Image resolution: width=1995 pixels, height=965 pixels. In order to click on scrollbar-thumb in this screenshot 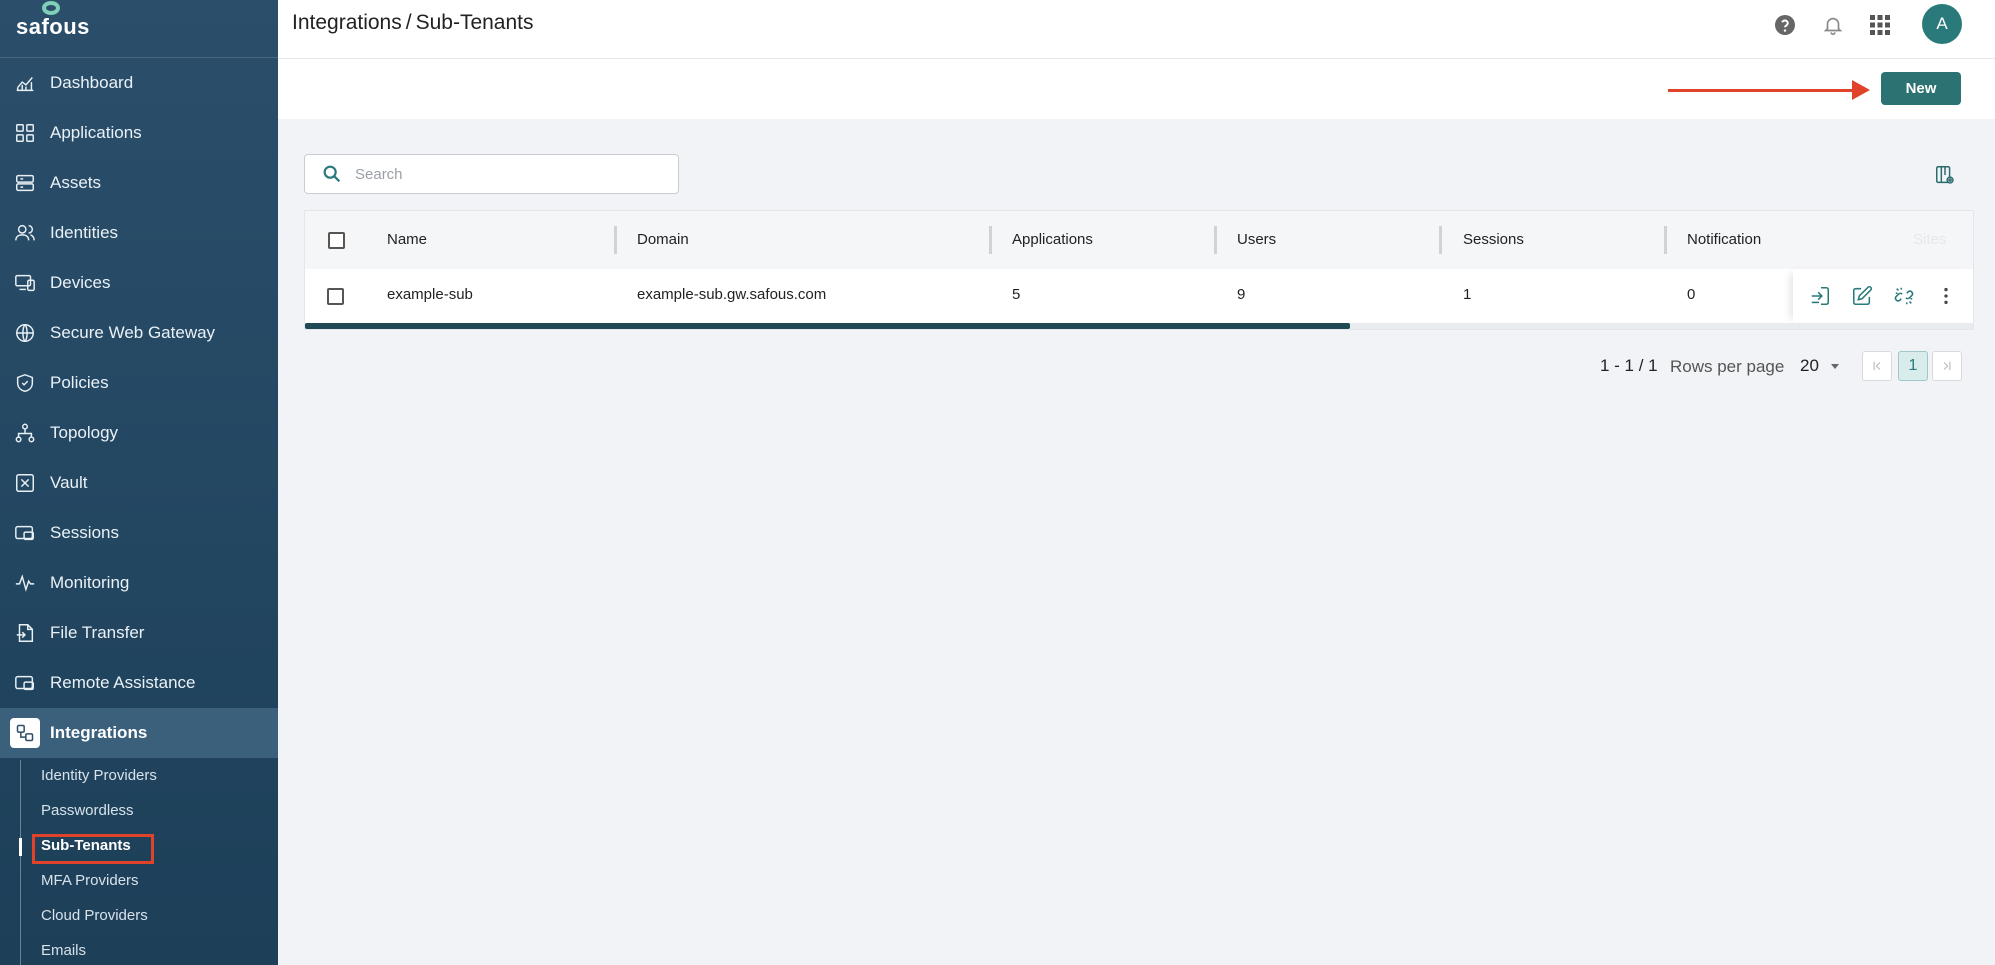, I will do `click(827, 326)`.